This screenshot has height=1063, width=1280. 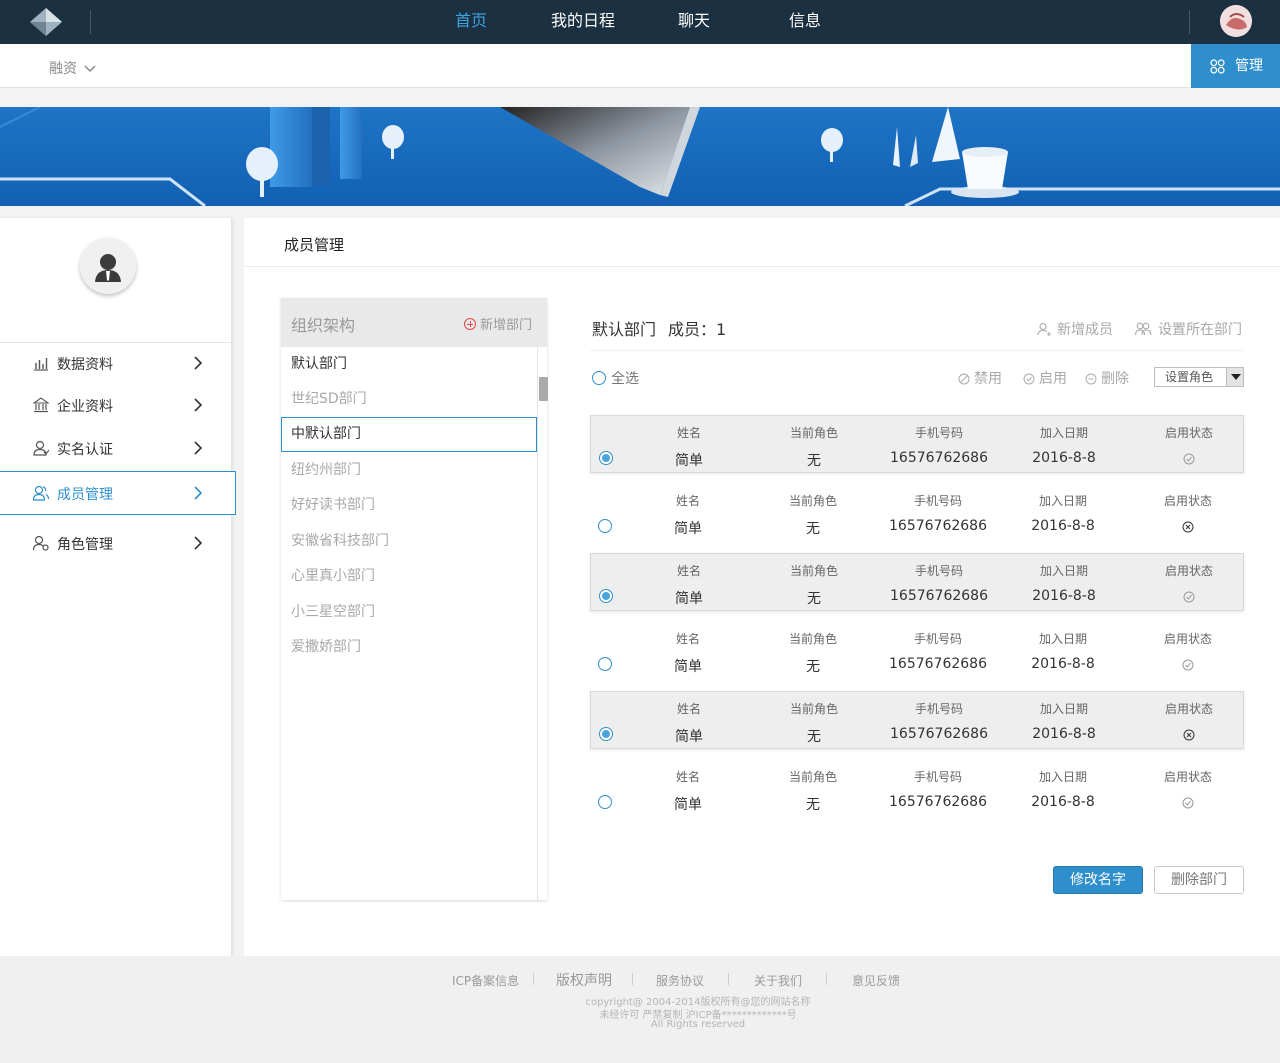 I want to click on org-item: 心里真小部门, so click(x=409, y=576).